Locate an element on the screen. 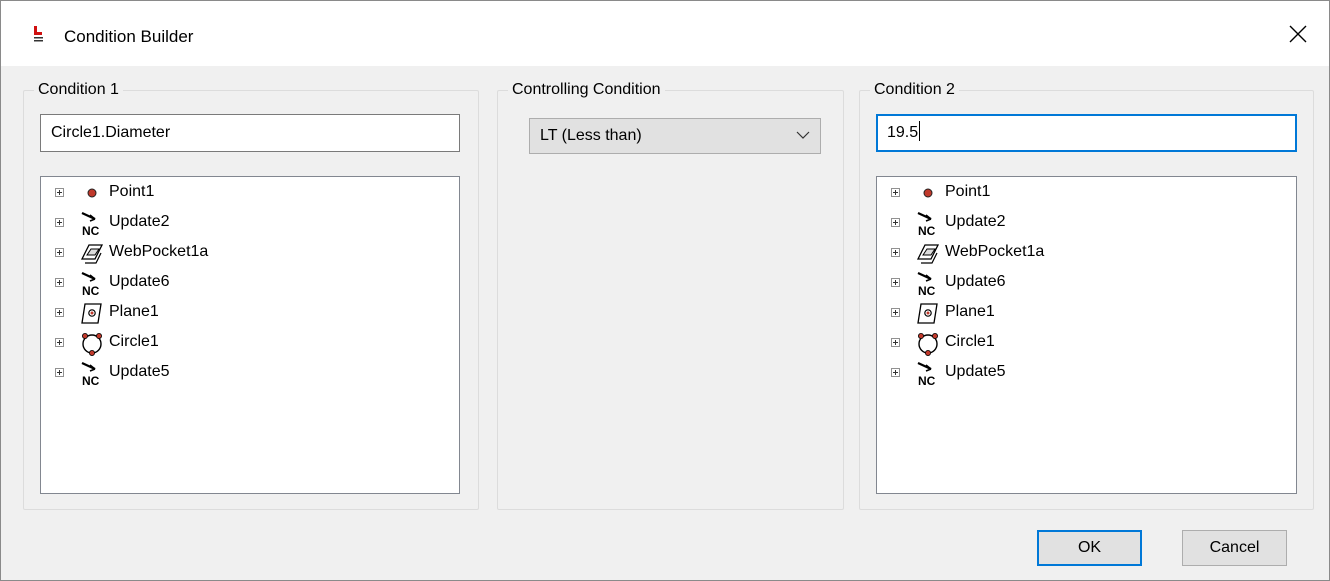 The image size is (1330, 581). controlling-condition-select: LT (Less than) is located at coordinates (675, 136).